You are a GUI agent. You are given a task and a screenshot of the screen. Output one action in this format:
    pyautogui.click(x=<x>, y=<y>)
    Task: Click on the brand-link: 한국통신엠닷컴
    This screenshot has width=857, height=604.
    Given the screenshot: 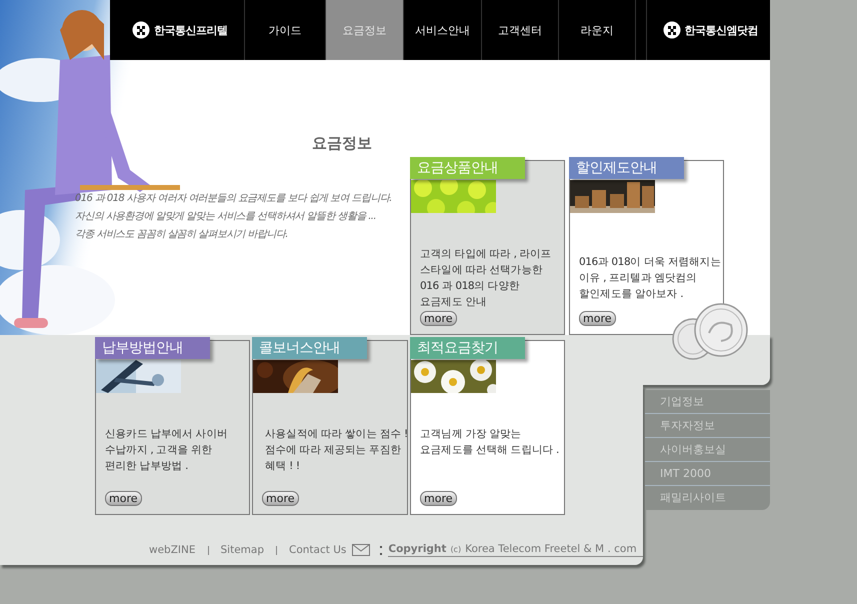 What is the action you would take?
    pyautogui.click(x=708, y=30)
    